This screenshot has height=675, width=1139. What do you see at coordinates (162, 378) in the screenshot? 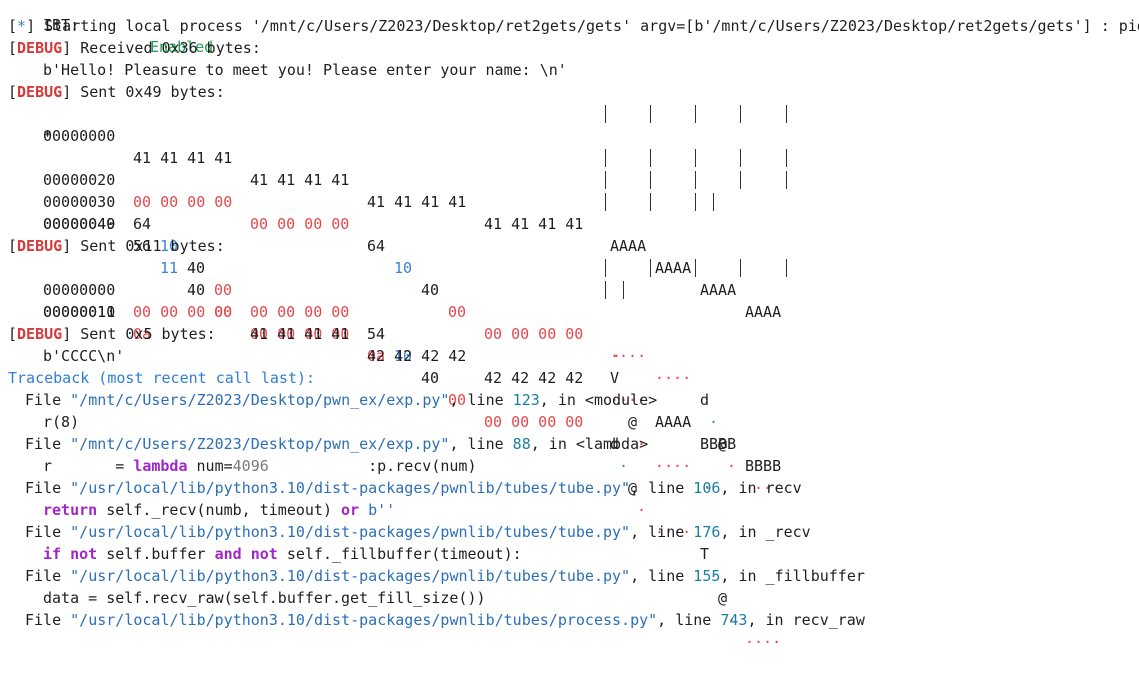
I see `traceback-header: Traceback (most recent call last):` at bounding box center [162, 378].